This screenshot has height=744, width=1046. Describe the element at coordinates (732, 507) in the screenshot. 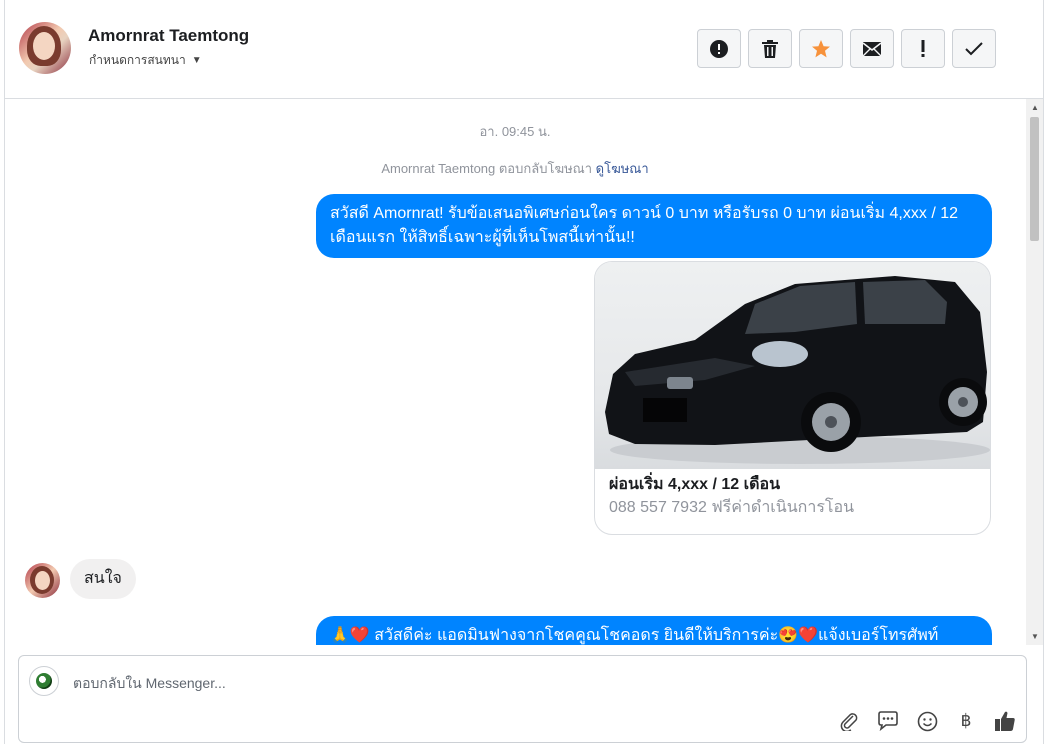

I see `ad-card-subtitle: 088 557 7932 ฟรีค่าดำเนินการโอน` at that location.